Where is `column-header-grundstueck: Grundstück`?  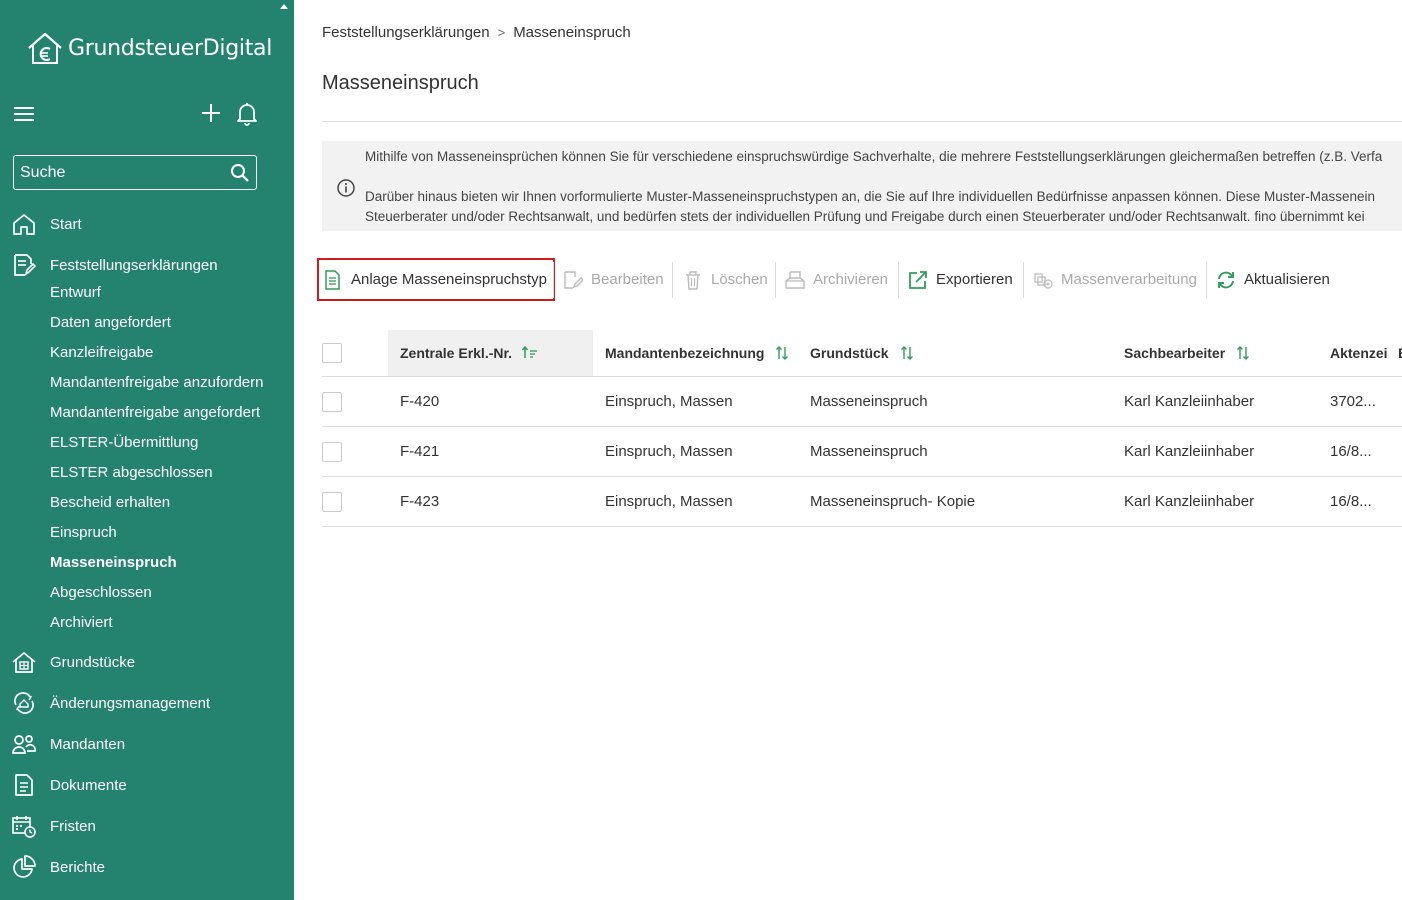 column-header-grundstueck: Grundstück is located at coordinates (862, 353).